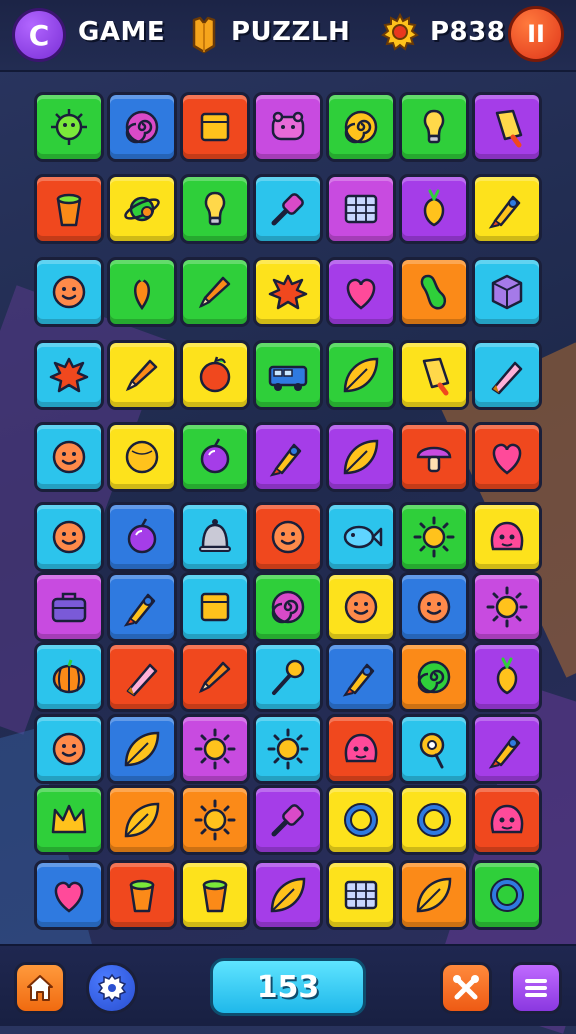 The height and width of the screenshot is (1034, 576). What do you see at coordinates (434, 459) in the screenshot?
I see `mushroom-icon` at bounding box center [434, 459].